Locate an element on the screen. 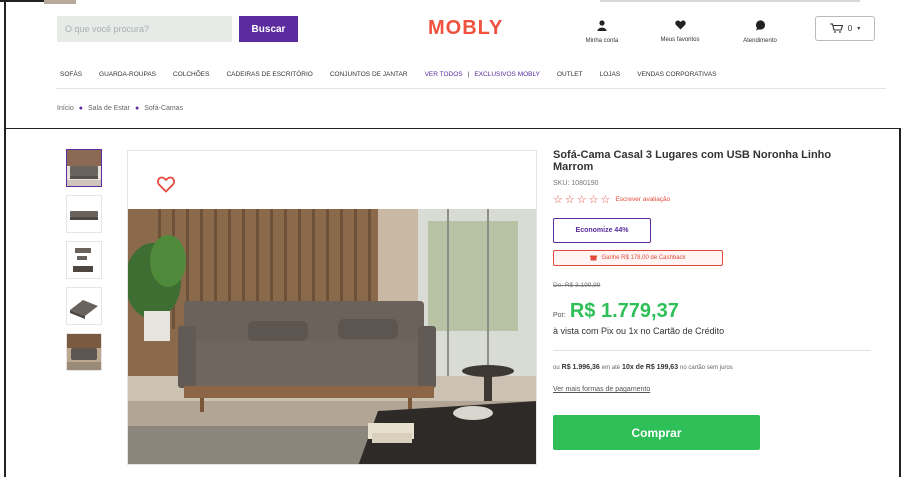  breadcrumb-item: Sofá-Camas is located at coordinates (163, 108).